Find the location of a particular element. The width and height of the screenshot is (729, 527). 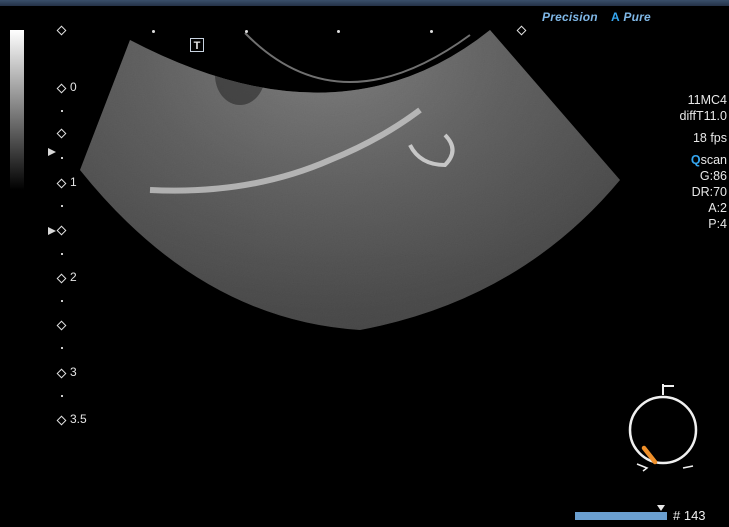

frame-rate: 18 fps is located at coordinates (709, 138).